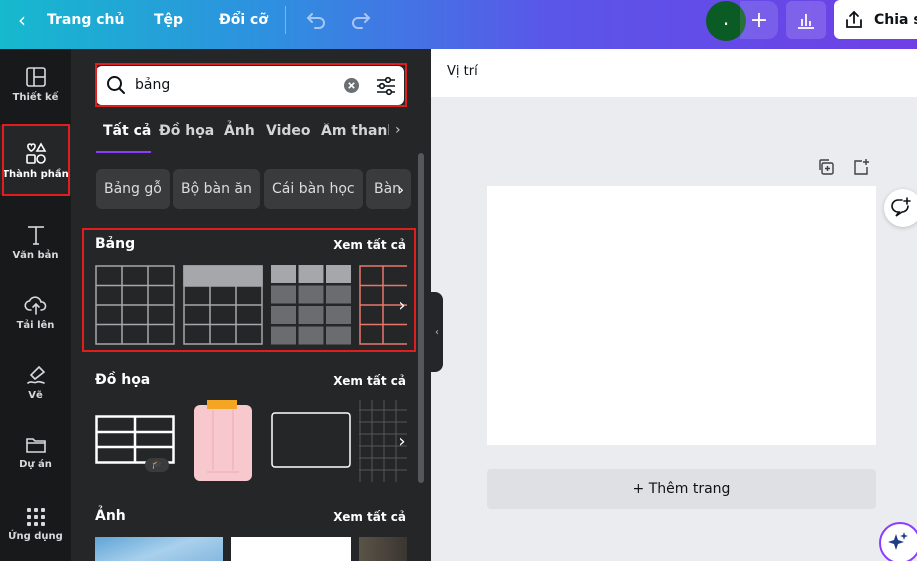 This screenshot has height=561, width=917. What do you see at coordinates (216, 189) in the screenshot?
I see `suggestion-chip: Bộ bàn ăn` at bounding box center [216, 189].